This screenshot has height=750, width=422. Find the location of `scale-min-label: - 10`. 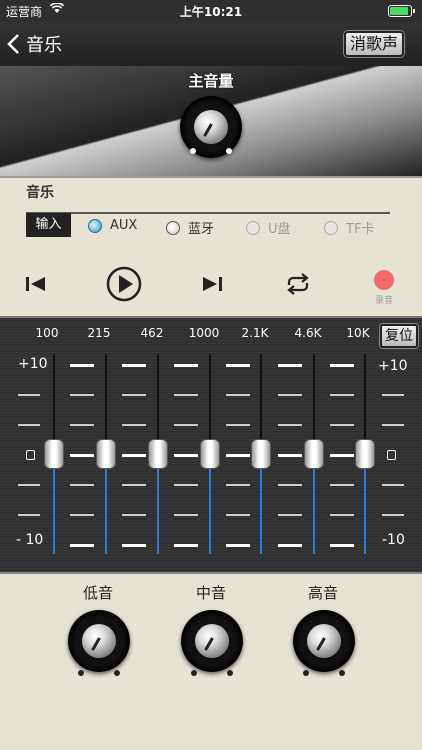

scale-min-label: - 10 is located at coordinates (30, 540).